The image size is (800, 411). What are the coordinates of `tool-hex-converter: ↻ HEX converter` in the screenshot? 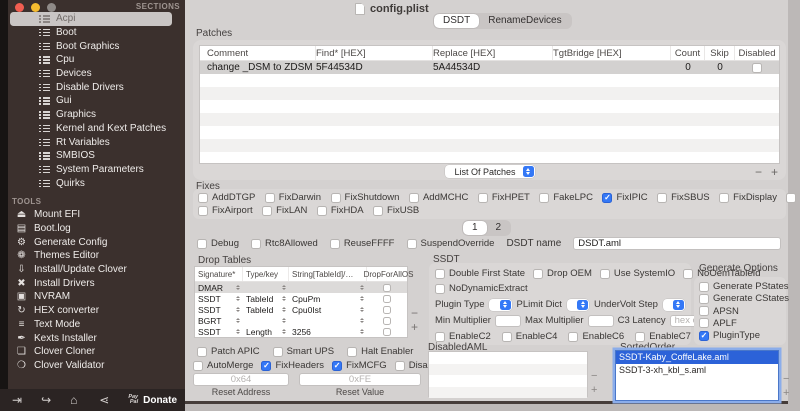 It's located at (96, 311).